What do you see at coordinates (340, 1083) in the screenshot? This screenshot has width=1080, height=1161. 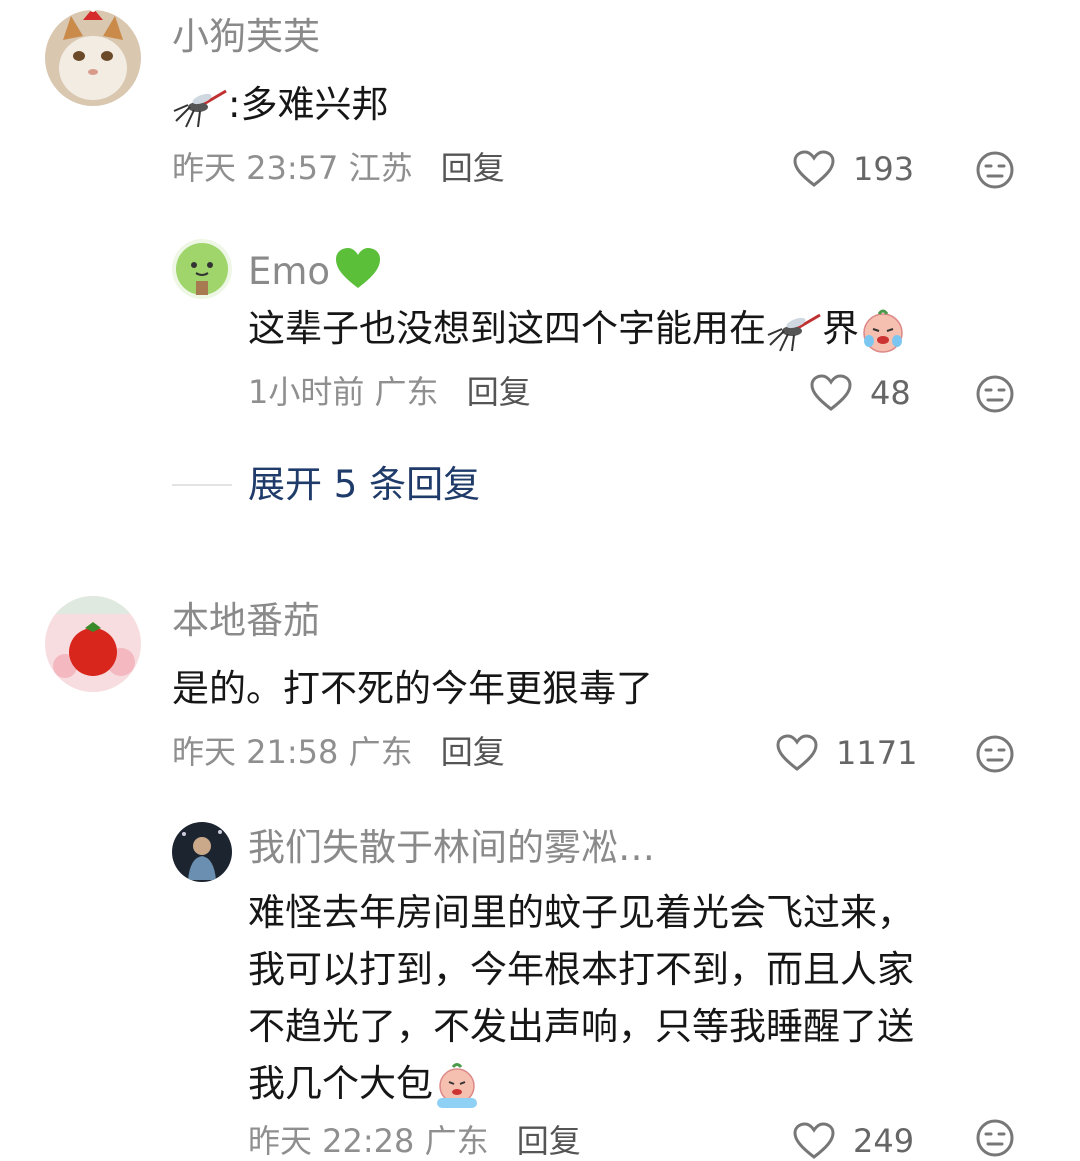 I see `reply-text-line: 我几个大包` at bounding box center [340, 1083].